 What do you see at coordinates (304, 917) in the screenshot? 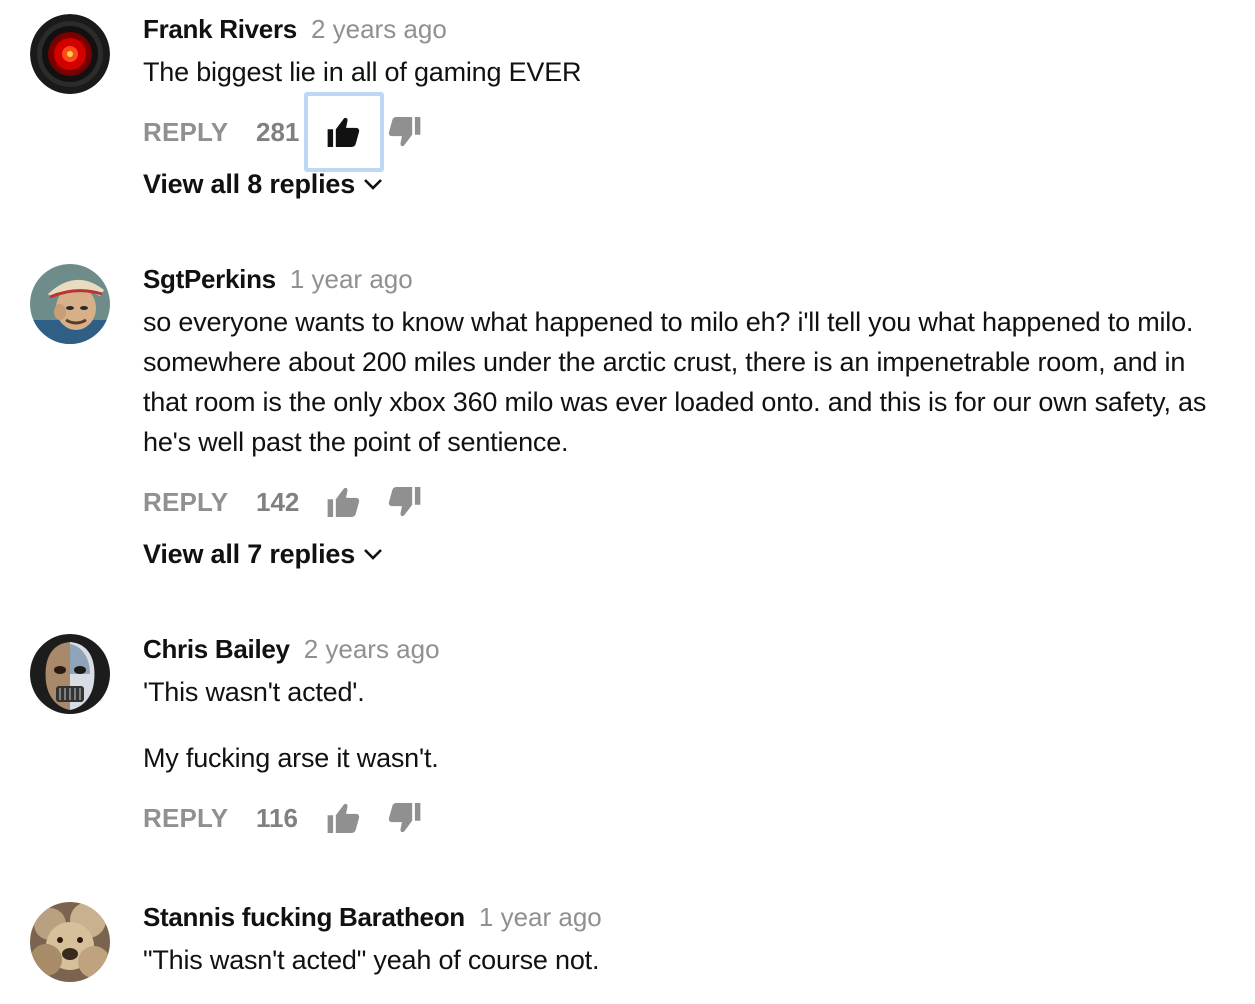
I see `comment-author: Stannis fucking Baratheon` at bounding box center [304, 917].